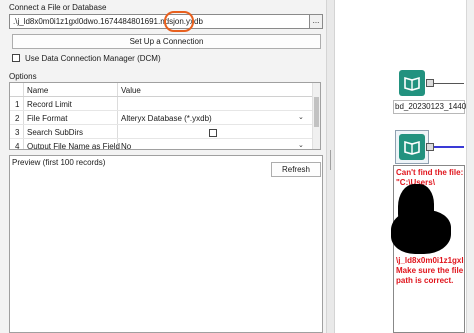  Describe the element at coordinates (73, 146) in the screenshot. I see `row-name: Output File Name as Field` at that location.